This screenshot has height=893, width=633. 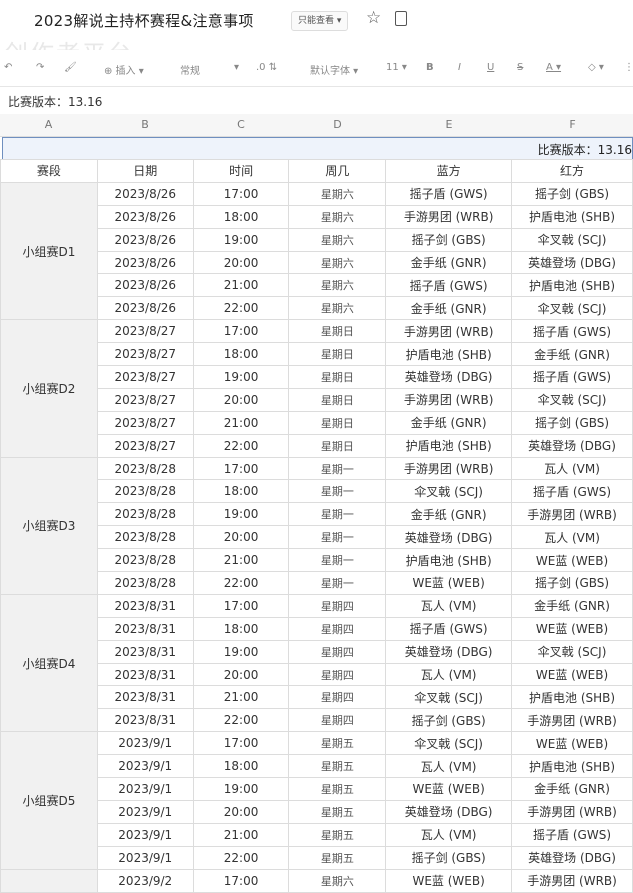 What do you see at coordinates (520, 67) in the screenshot?
I see `strikethrough-button: S` at bounding box center [520, 67].